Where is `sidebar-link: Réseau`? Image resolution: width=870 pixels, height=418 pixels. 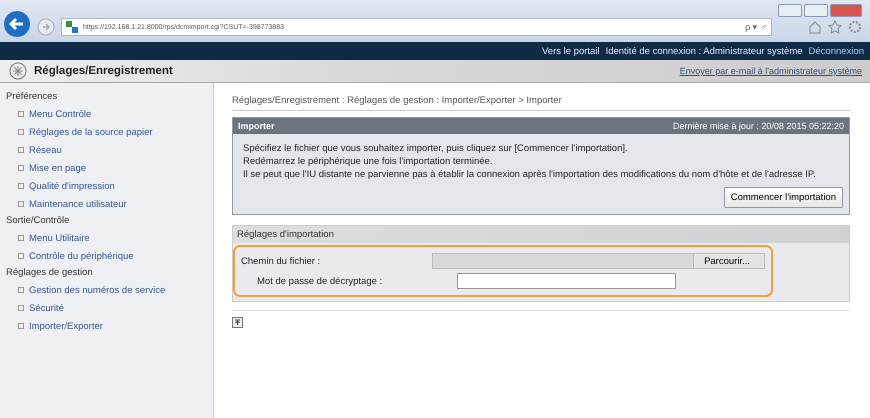
sidebar-link: Réseau is located at coordinates (45, 150).